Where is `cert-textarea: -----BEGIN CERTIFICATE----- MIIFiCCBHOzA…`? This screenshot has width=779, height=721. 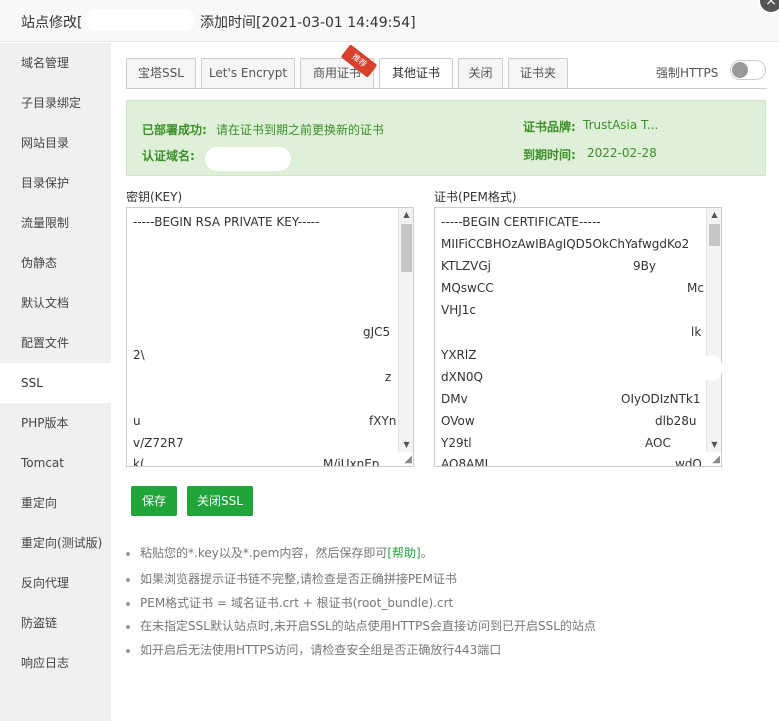 cert-textarea: -----BEGIN CERTIFICATE----- MIIFiCCBHOzA… is located at coordinates (578, 337).